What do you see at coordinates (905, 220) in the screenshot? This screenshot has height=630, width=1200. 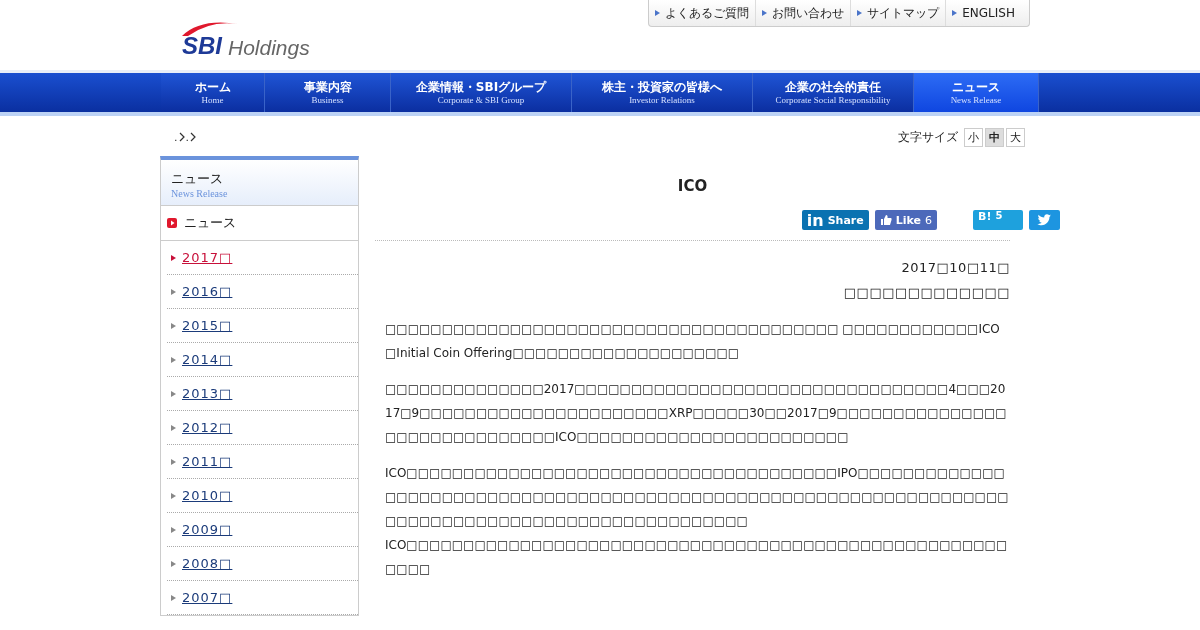 I see `facebook-like-button: Like 6` at bounding box center [905, 220].